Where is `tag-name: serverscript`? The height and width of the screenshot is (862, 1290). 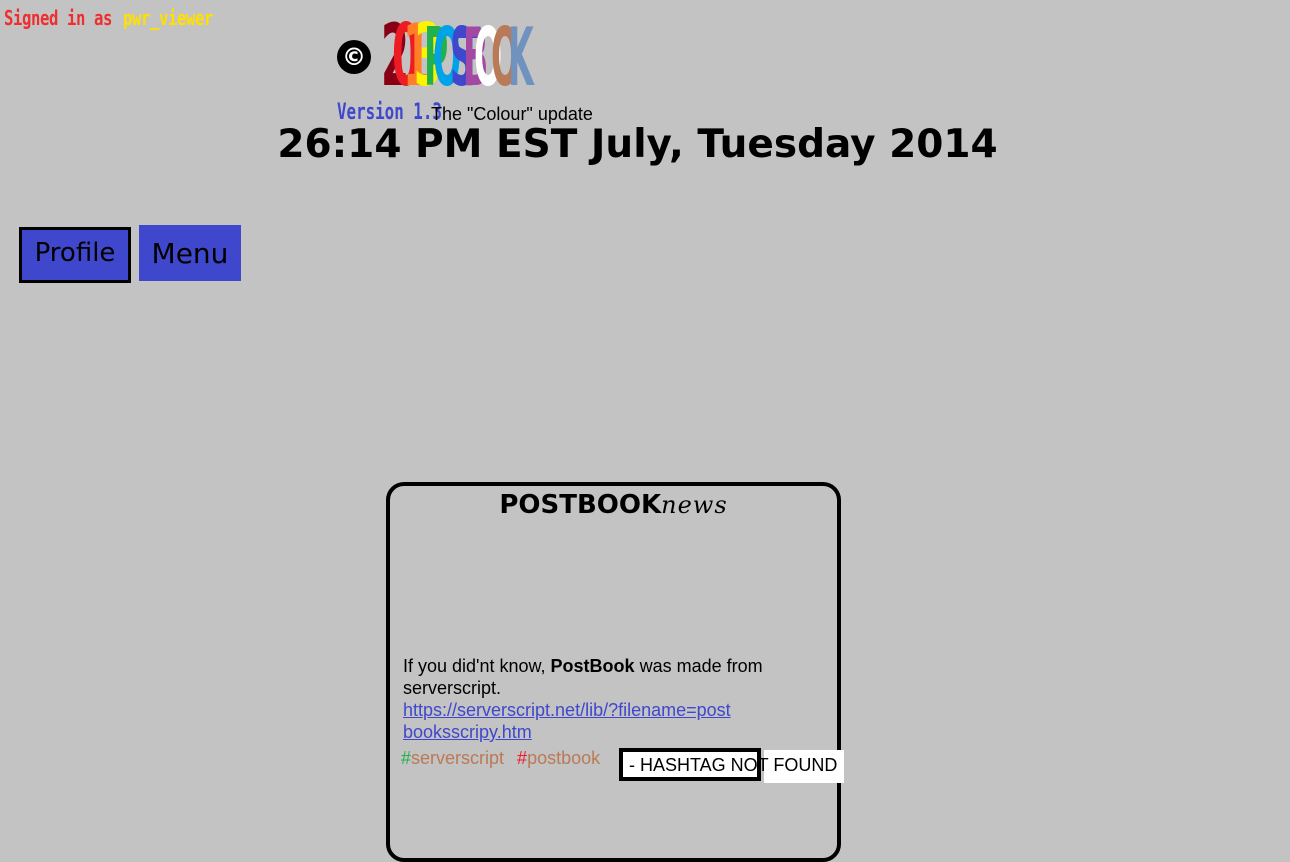 tag-name: serverscript is located at coordinates (458, 758).